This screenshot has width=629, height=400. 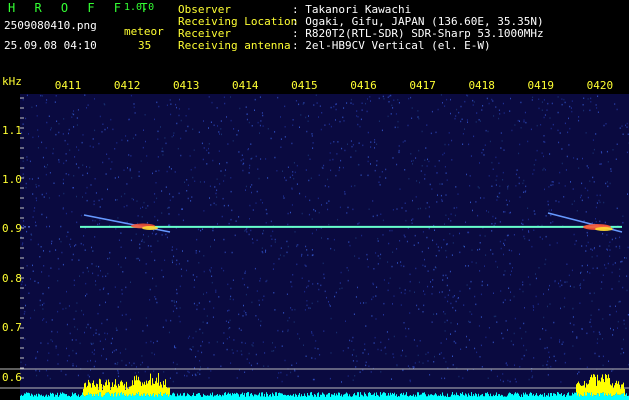 I want to click on time-tick-label: 0416, so click(x=363, y=85).